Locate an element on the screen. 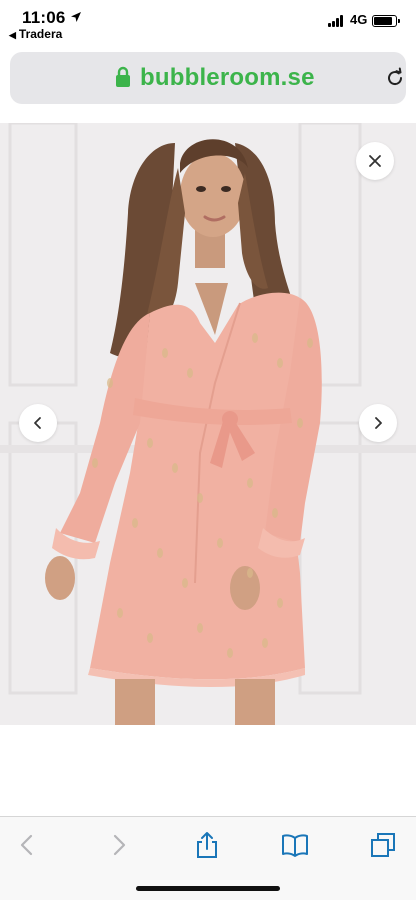 This screenshot has width=416, height=900. close-icon is located at coordinates (375, 161).